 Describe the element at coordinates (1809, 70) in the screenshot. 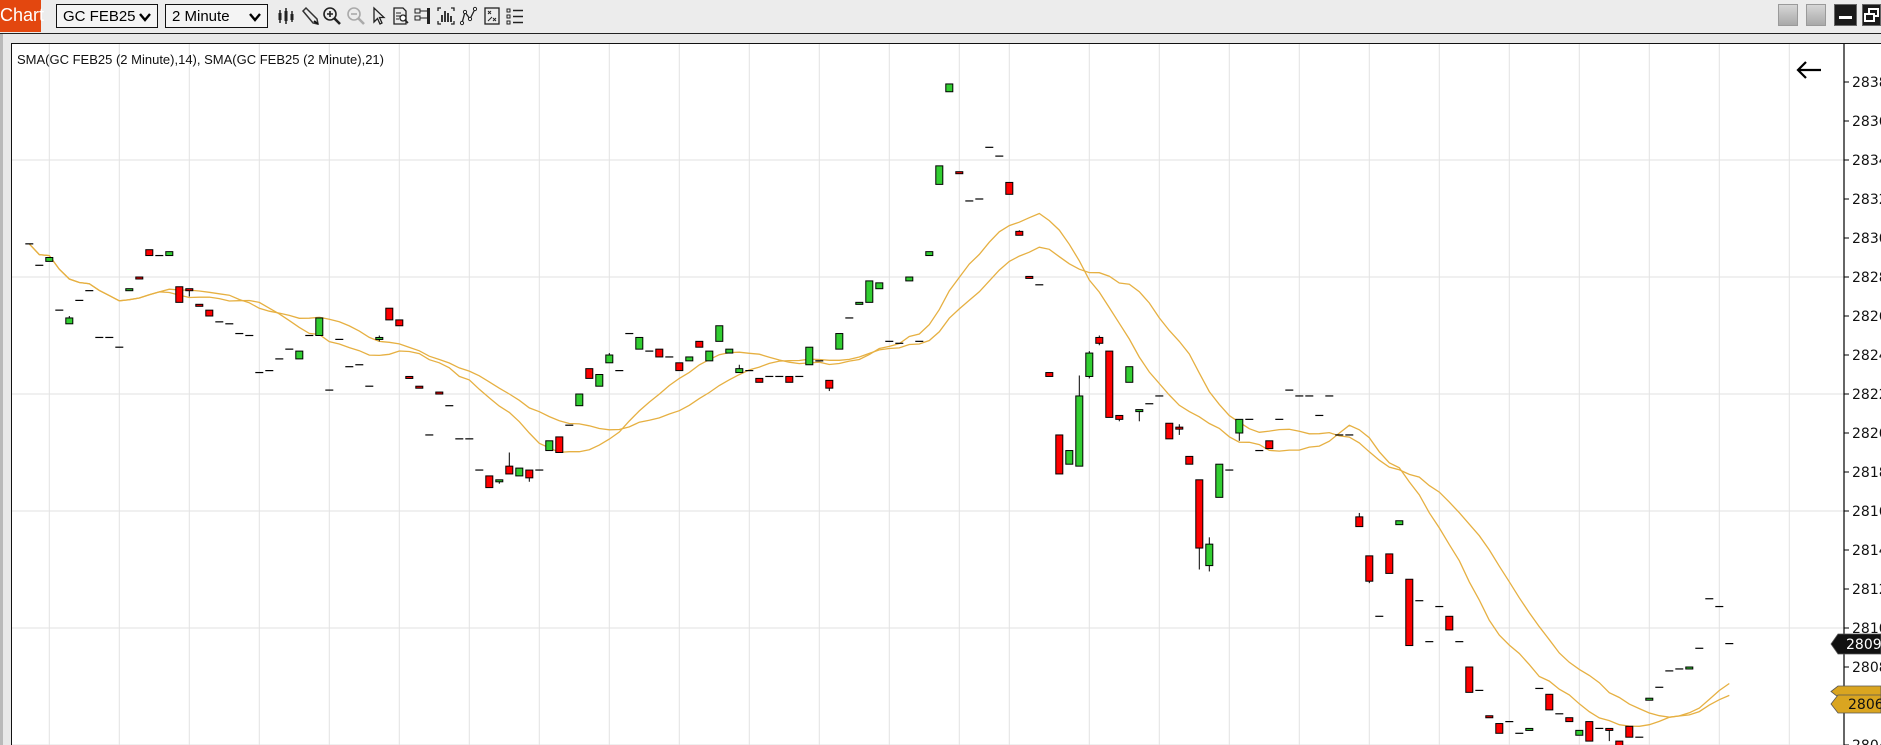

I see `back-arrow-icon` at that location.